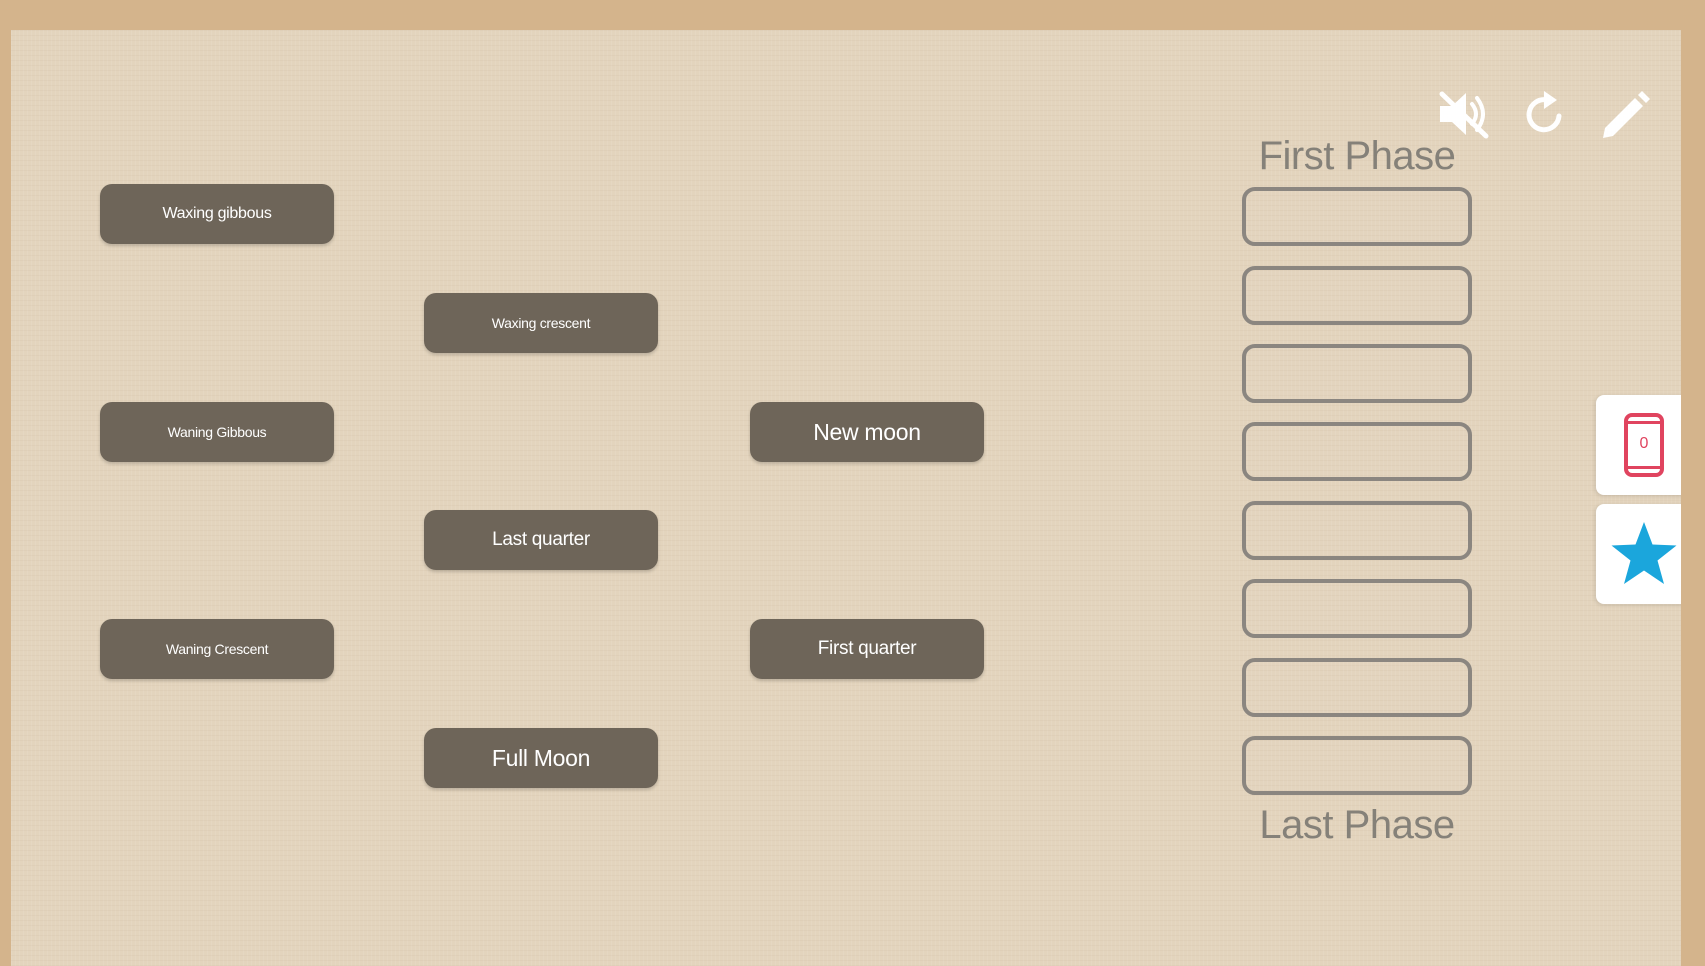 This screenshot has height=966, width=1705. What do you see at coordinates (217, 649) in the screenshot?
I see `phase-card: Waning Crescent` at bounding box center [217, 649].